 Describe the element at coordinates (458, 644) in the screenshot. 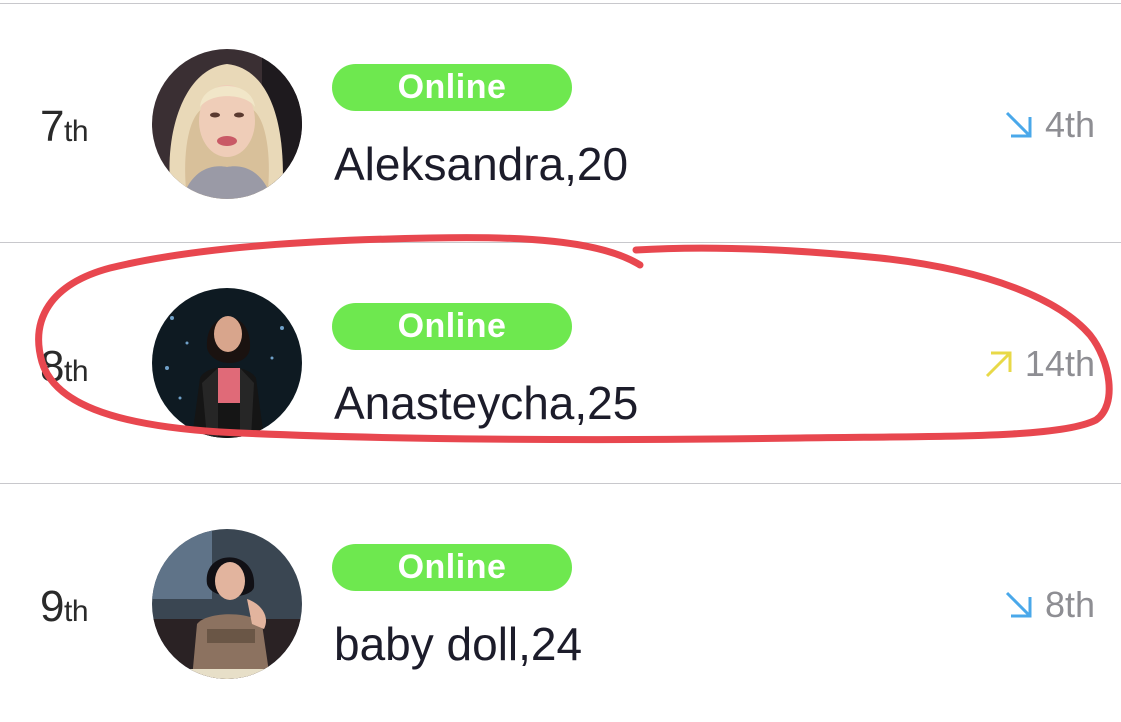

I see `user-name-age: baby doll,24` at that location.